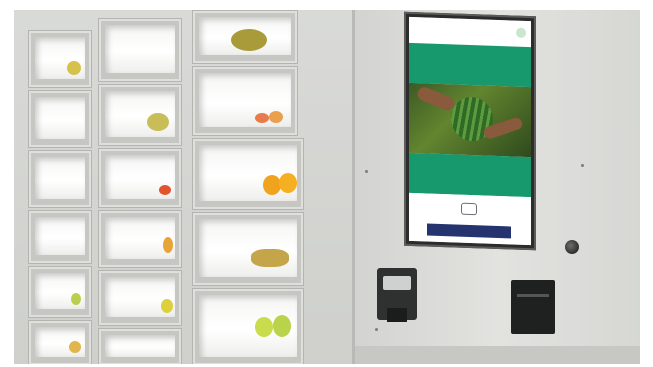 The image size is (653, 367). Describe the element at coordinates (158, 122) in the screenshot. I see `melon-small` at that location.